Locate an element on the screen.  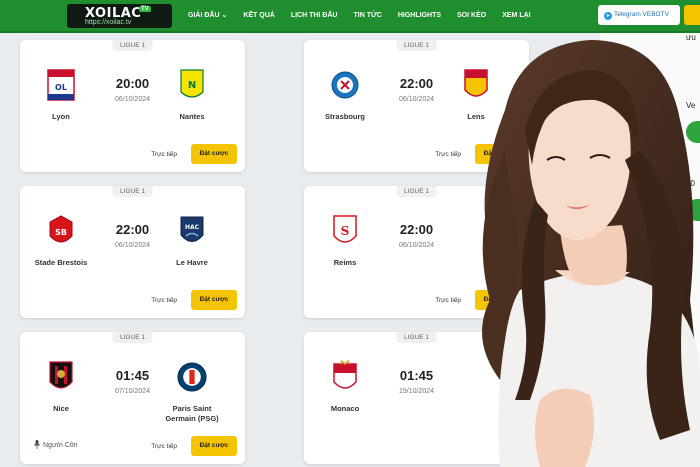
menu-item-giai-dau: GIẢI ĐẤU ⌄ is located at coordinates (207, 15).